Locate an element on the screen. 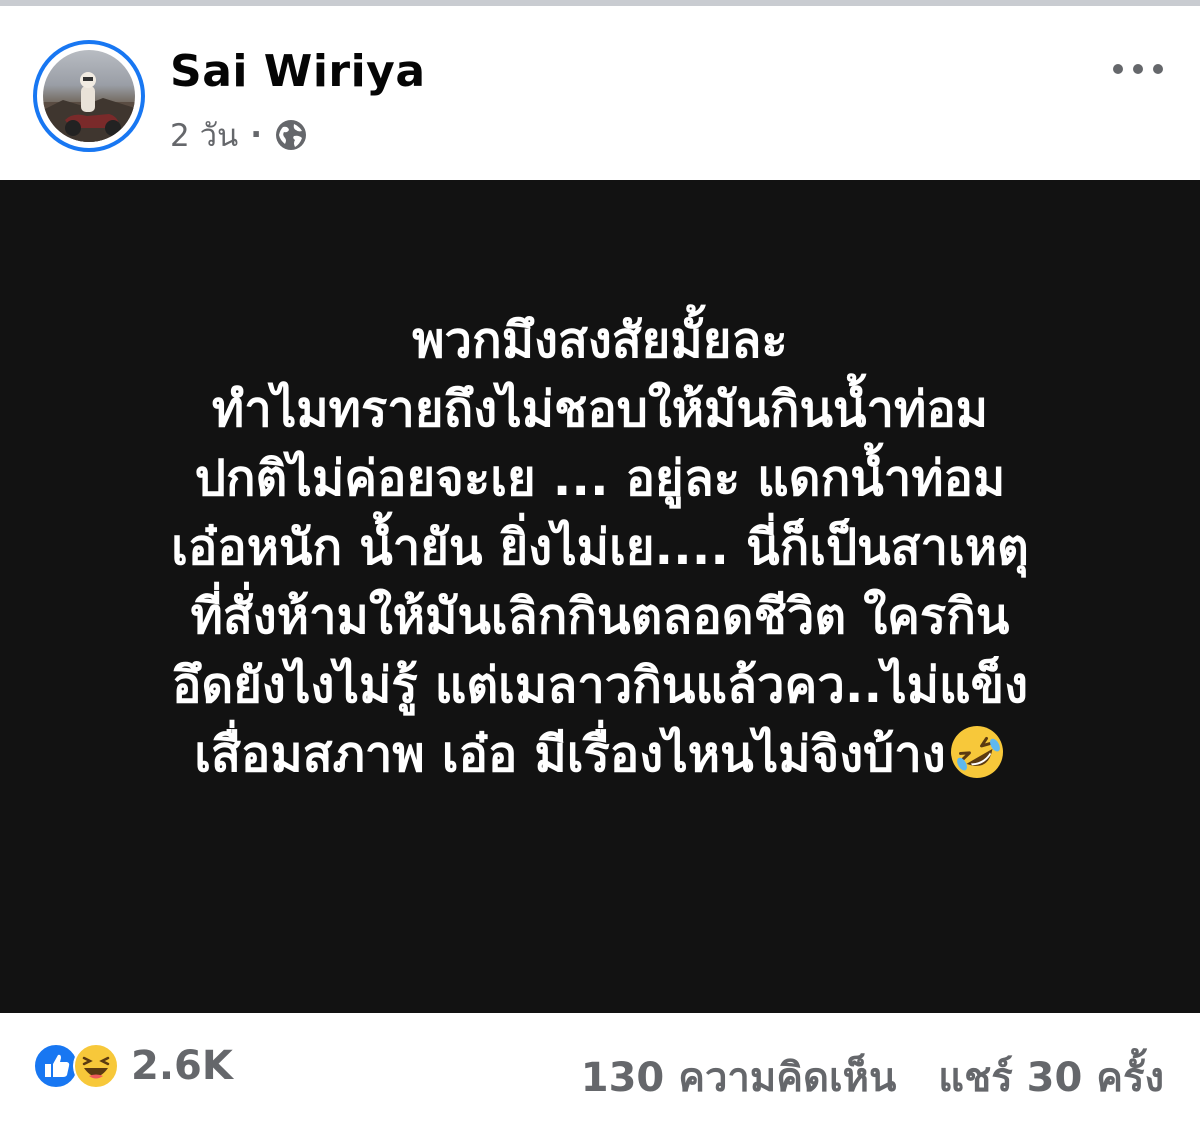  post-meta: 2 วัน · is located at coordinates (239, 135).